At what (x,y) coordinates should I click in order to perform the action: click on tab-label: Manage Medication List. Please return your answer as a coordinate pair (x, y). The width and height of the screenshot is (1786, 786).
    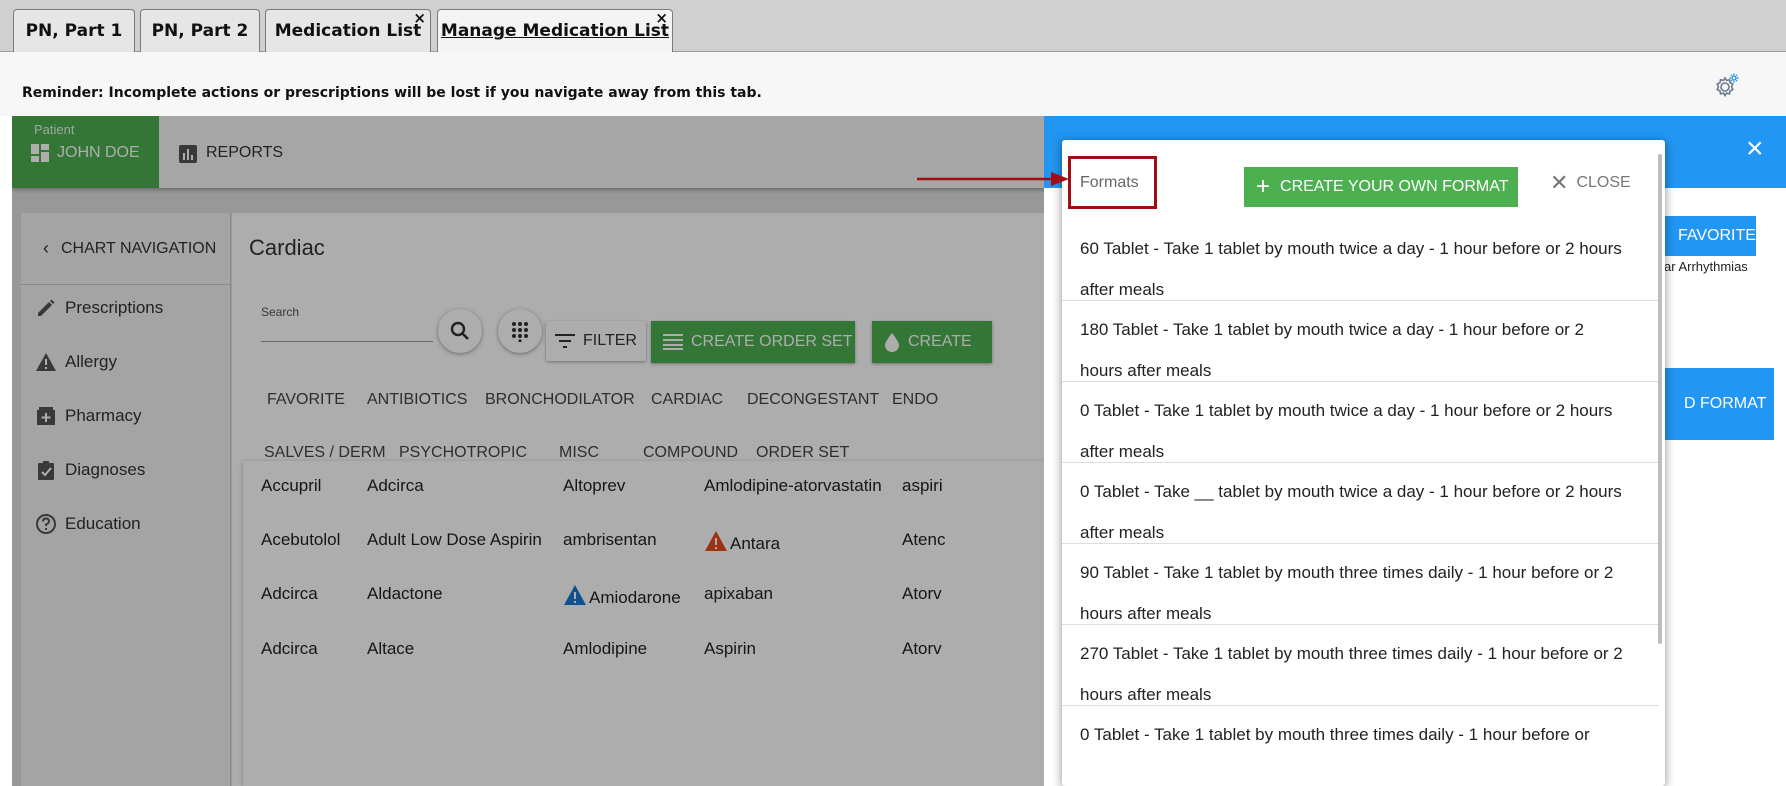
    Looking at the image, I should click on (555, 31).